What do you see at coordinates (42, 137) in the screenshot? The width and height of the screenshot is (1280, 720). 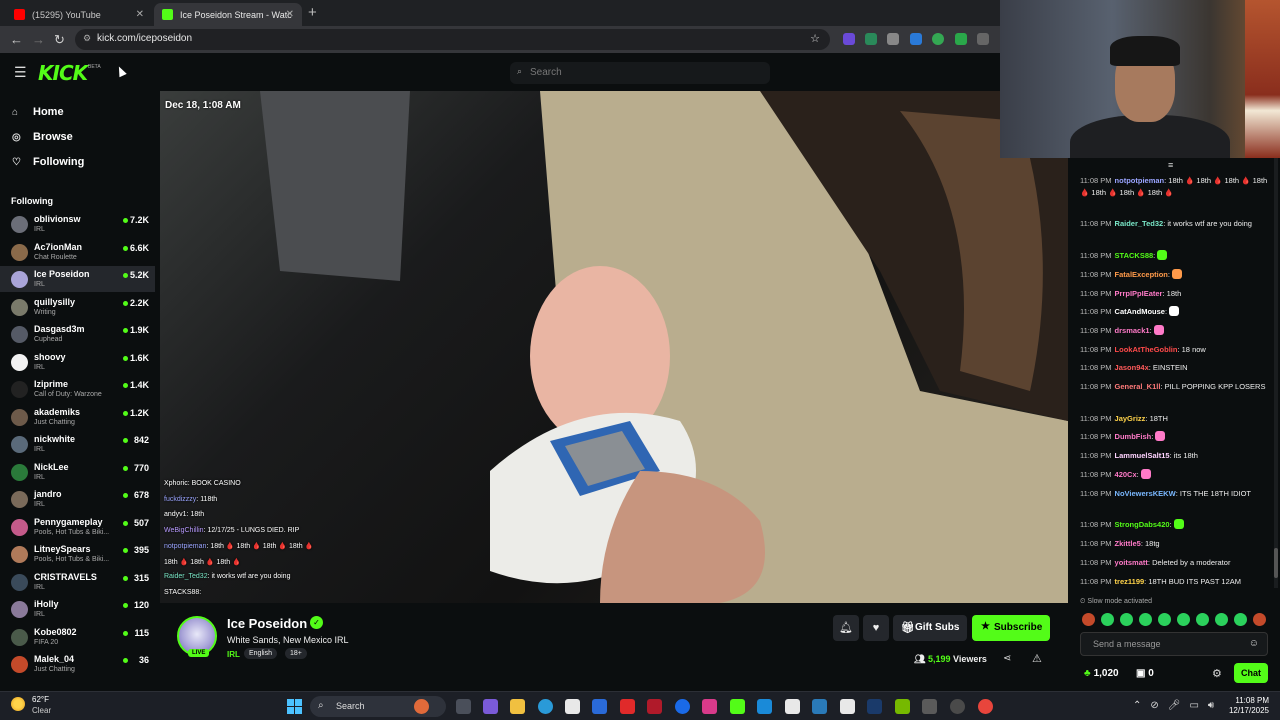 I see `sidebar-item-browse: ◎ Browse` at bounding box center [42, 137].